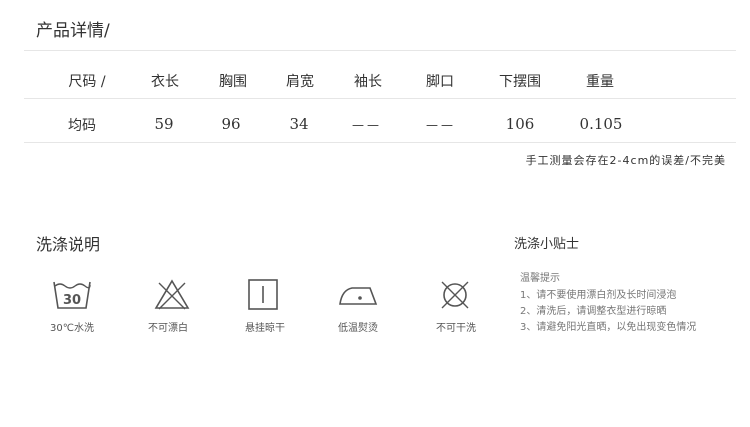  What do you see at coordinates (233, 82) in the screenshot?
I see `col-chest: 胸围` at bounding box center [233, 82].